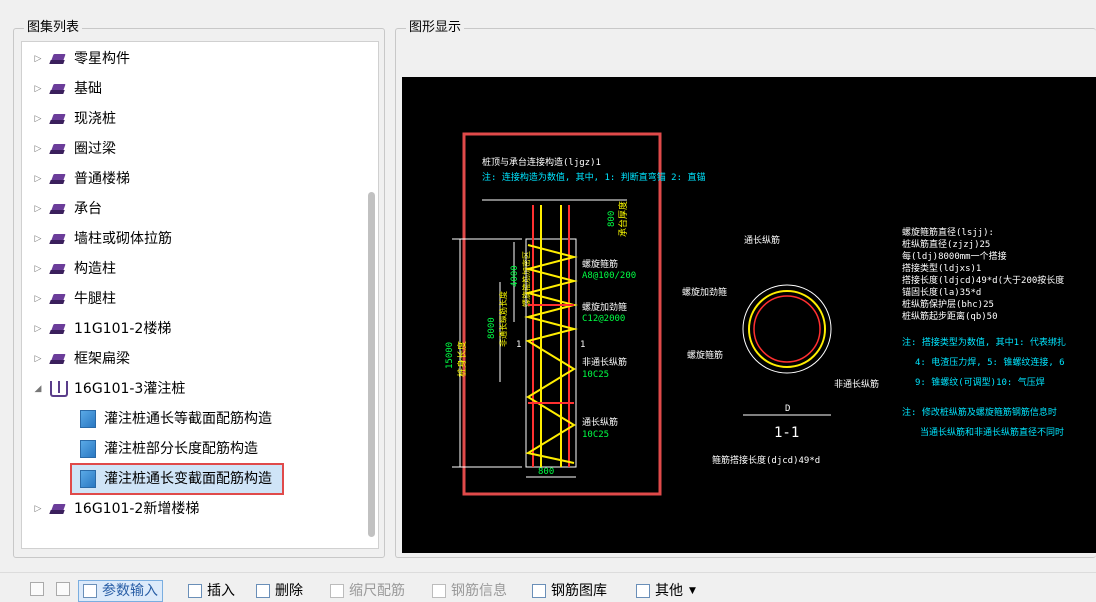  Describe the element at coordinates (102, 239) in the screenshot. I see `tree-item-qiangzhu-lajin: ▷ 墙柱或砌体拉筋` at that location.